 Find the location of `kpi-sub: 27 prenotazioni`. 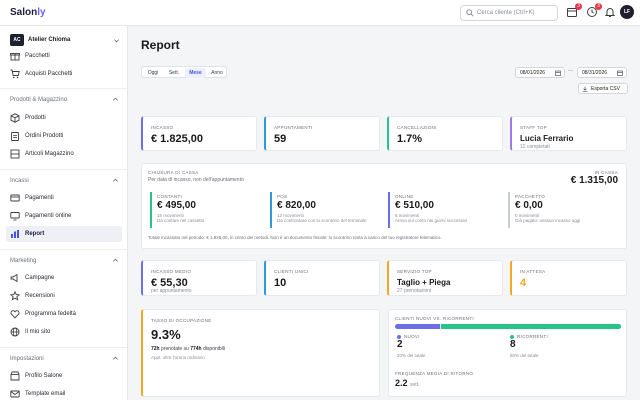

kpi-sub: 27 prenotazioni is located at coordinates (414, 291).